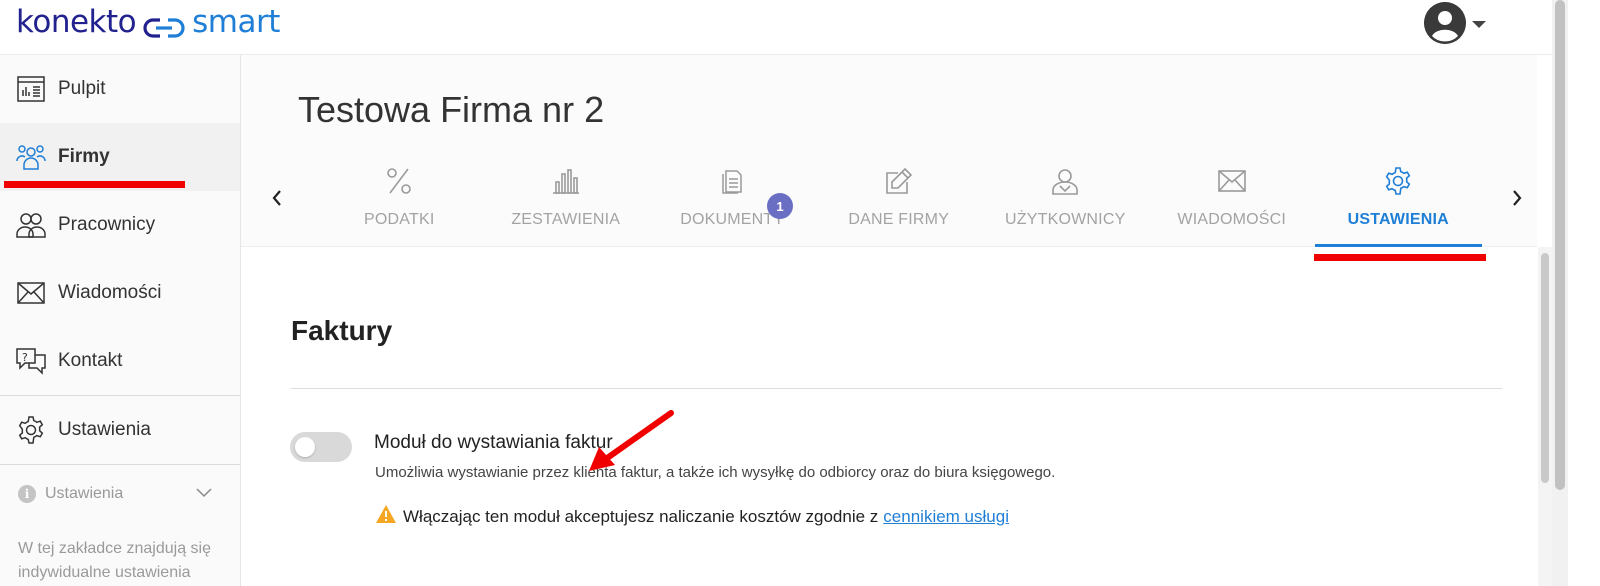  Describe the element at coordinates (566, 203) in the screenshot. I see `tab-zestawienia: ZESTAWIENIA` at that location.